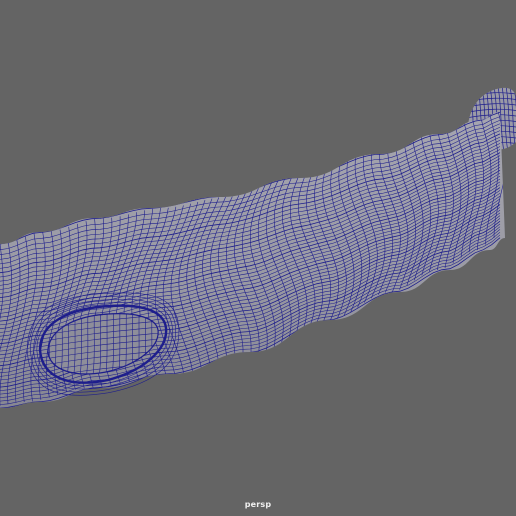  Describe the element at coordinates (258, 504) in the screenshot. I see `camera-label: persp` at that location.